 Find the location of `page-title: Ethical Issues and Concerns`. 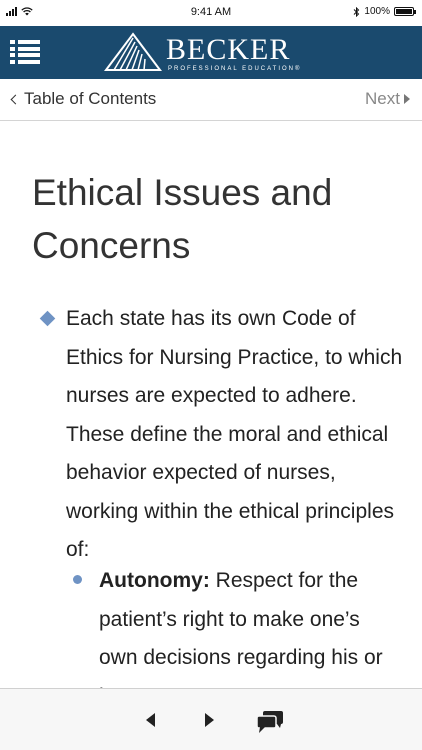

page-title: Ethical Issues and Concerns is located at coordinates (182, 219).